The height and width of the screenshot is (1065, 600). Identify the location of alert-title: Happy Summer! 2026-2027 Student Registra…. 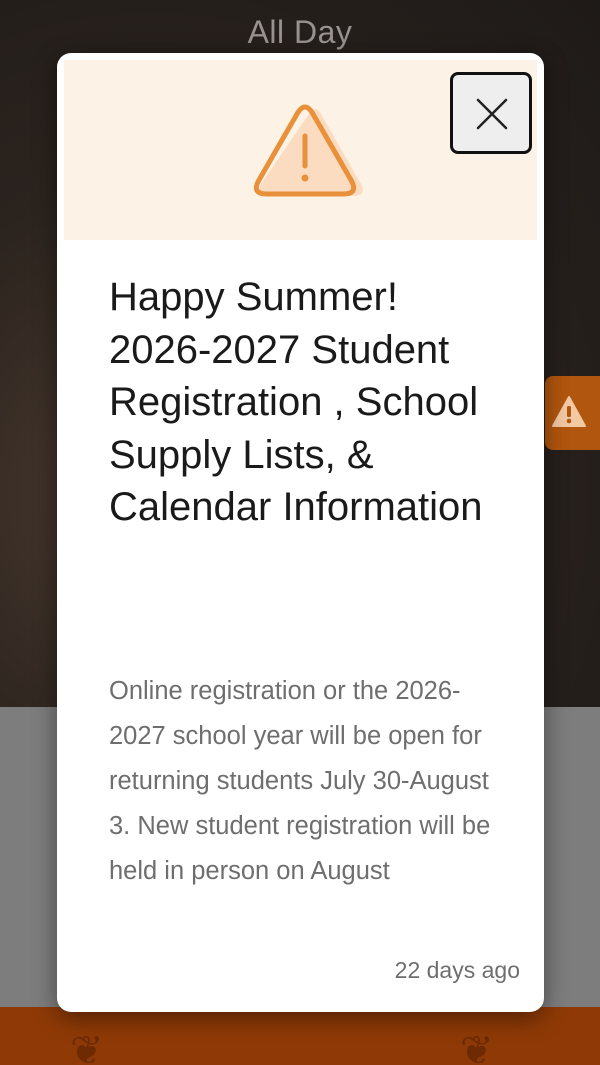
(296, 402).